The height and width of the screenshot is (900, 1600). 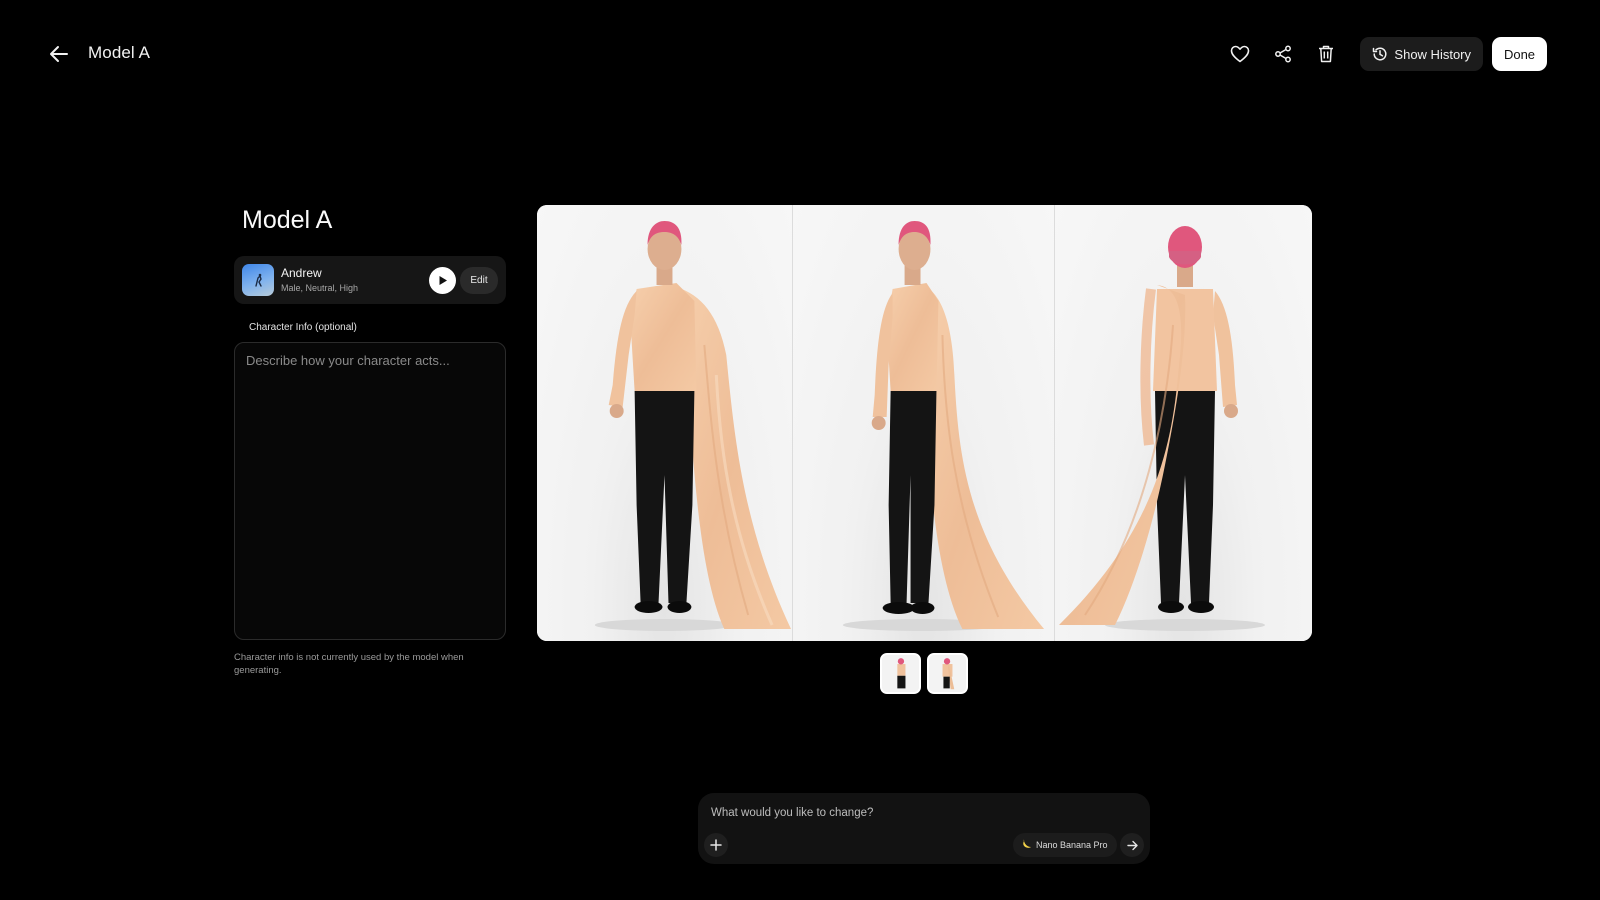 I want to click on heart-icon, so click(x=1240, y=54).